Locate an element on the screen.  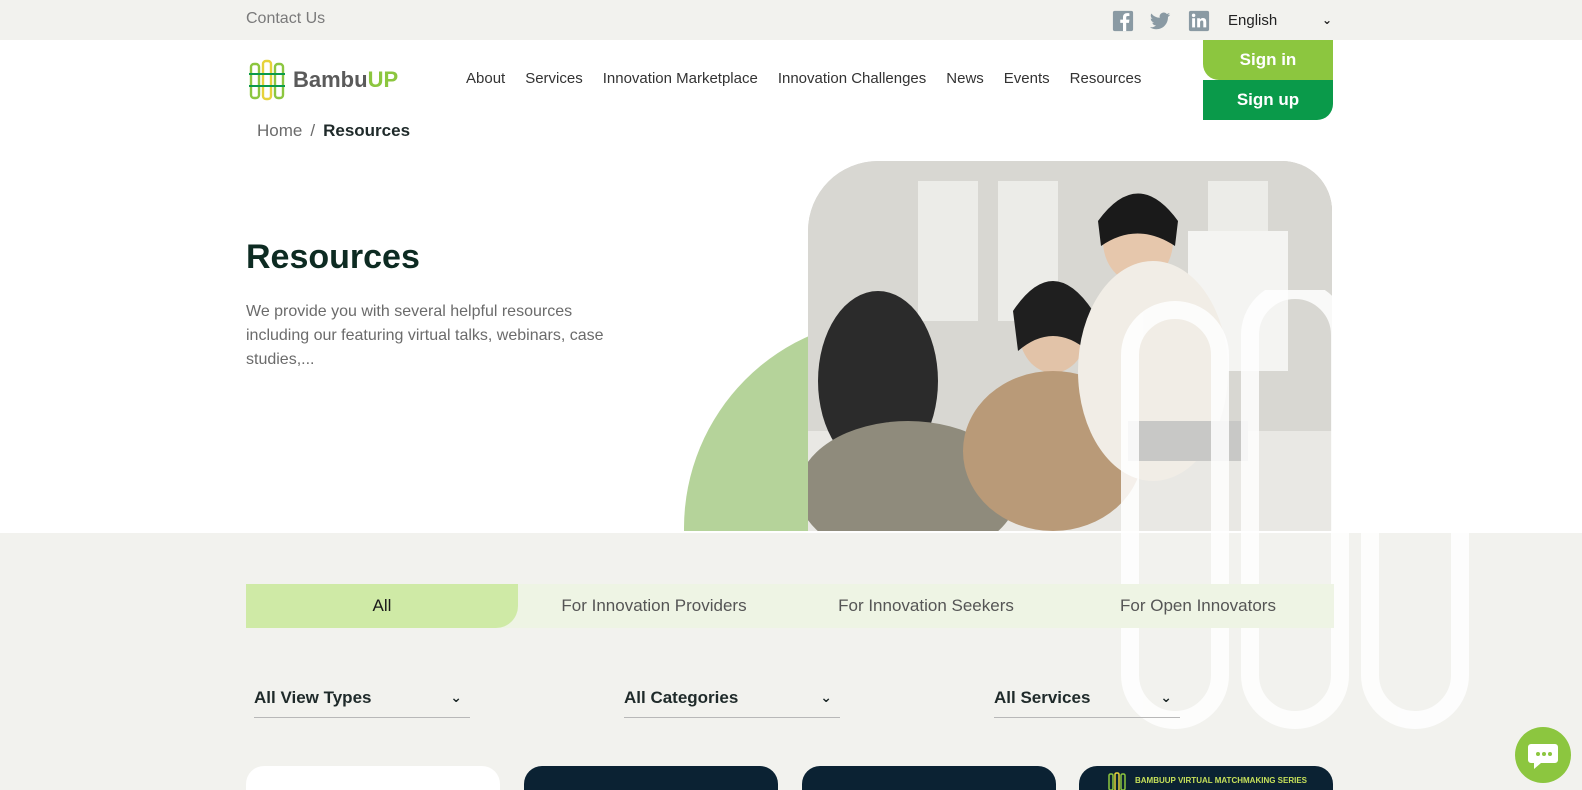
categories-select: All Categories ⌄ is located at coordinates (732, 701).